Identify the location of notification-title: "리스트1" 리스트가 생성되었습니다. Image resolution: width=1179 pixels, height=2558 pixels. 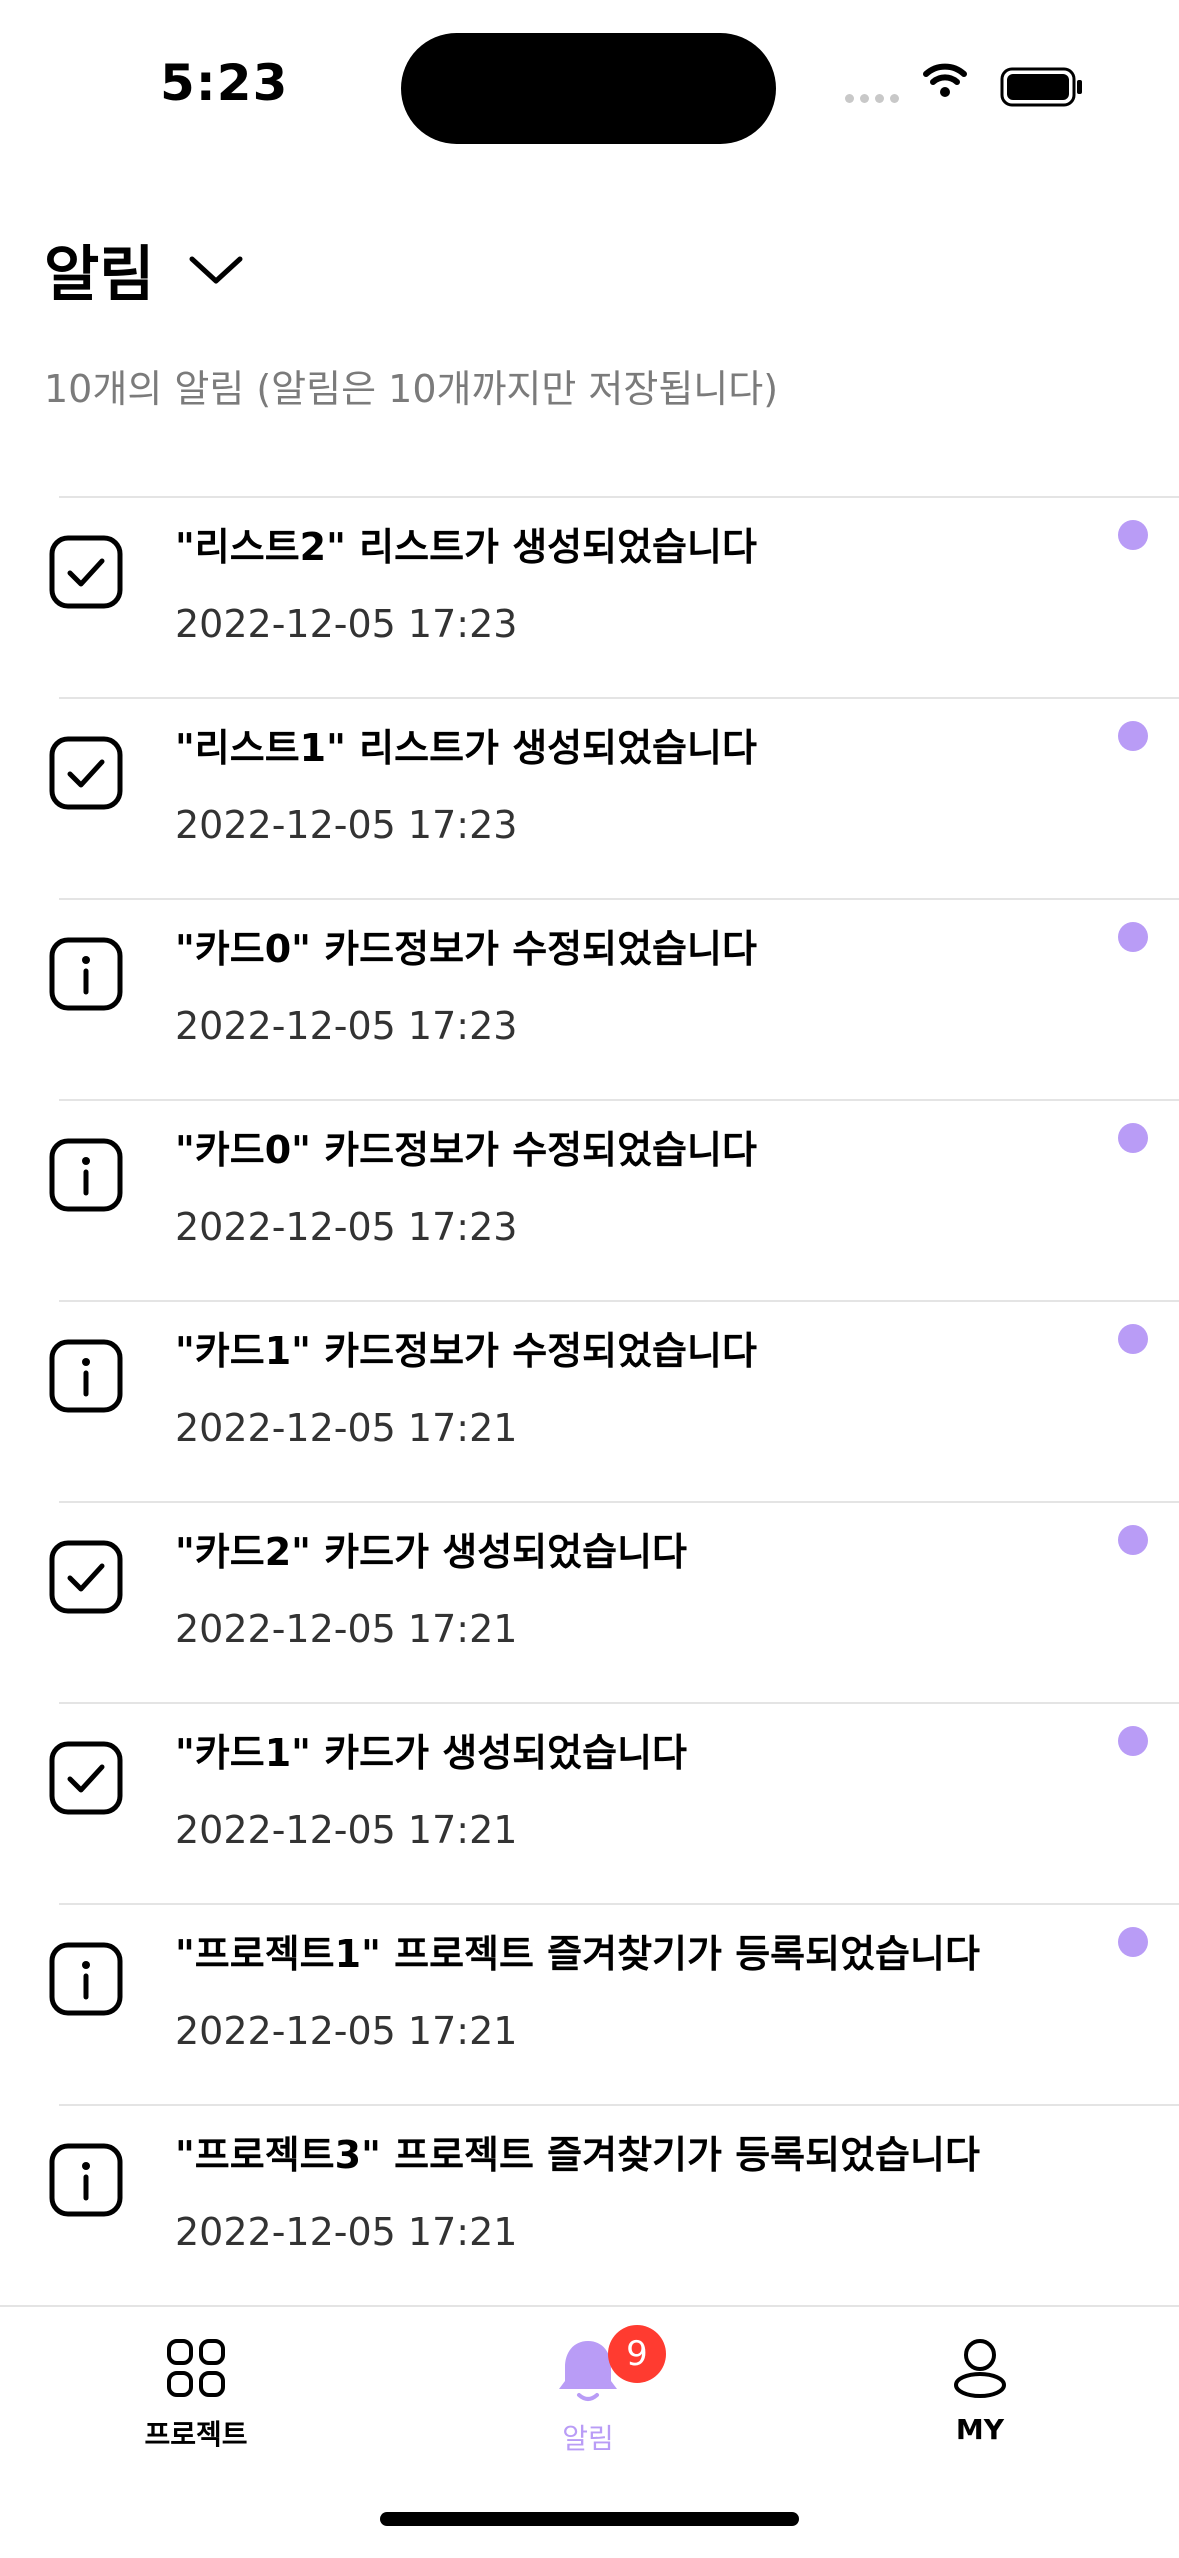
(466, 748).